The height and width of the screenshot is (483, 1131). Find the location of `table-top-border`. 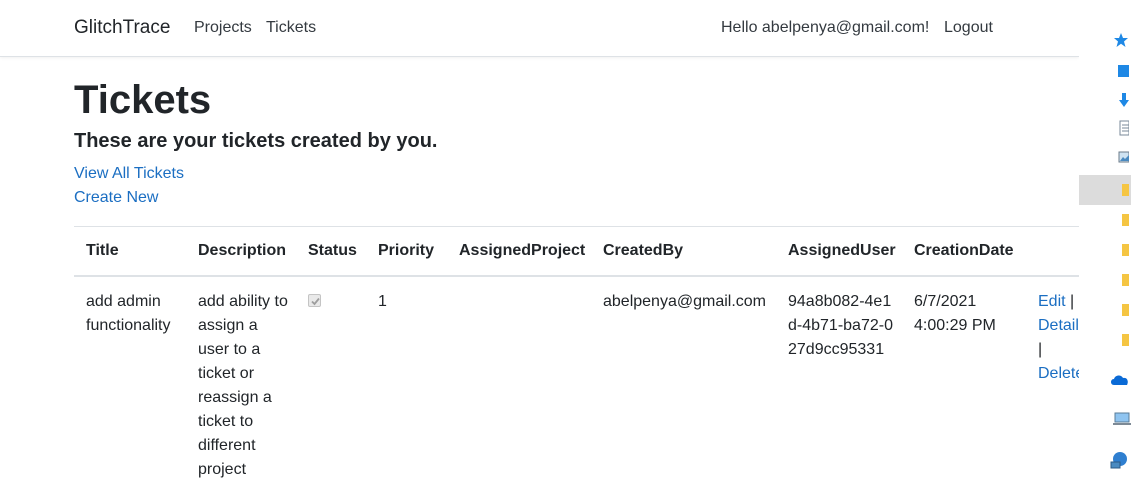

table-top-border is located at coordinates (576, 226).